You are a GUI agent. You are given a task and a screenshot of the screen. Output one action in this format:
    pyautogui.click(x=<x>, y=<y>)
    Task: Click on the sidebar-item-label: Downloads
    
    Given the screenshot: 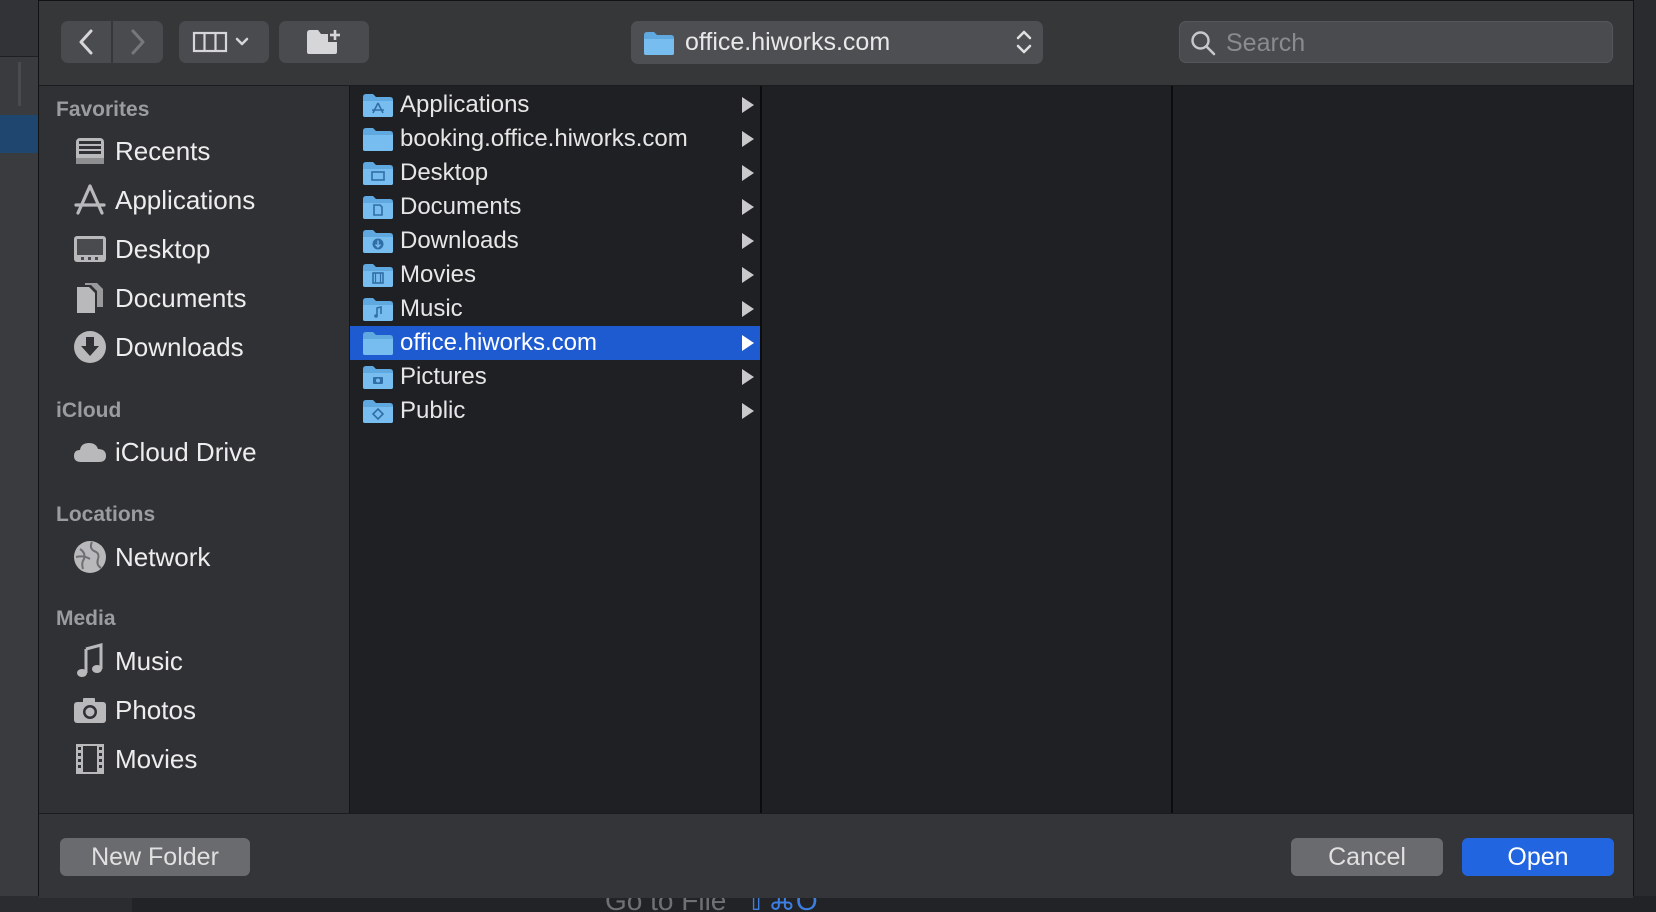 What is the action you would take?
    pyautogui.click(x=179, y=346)
    